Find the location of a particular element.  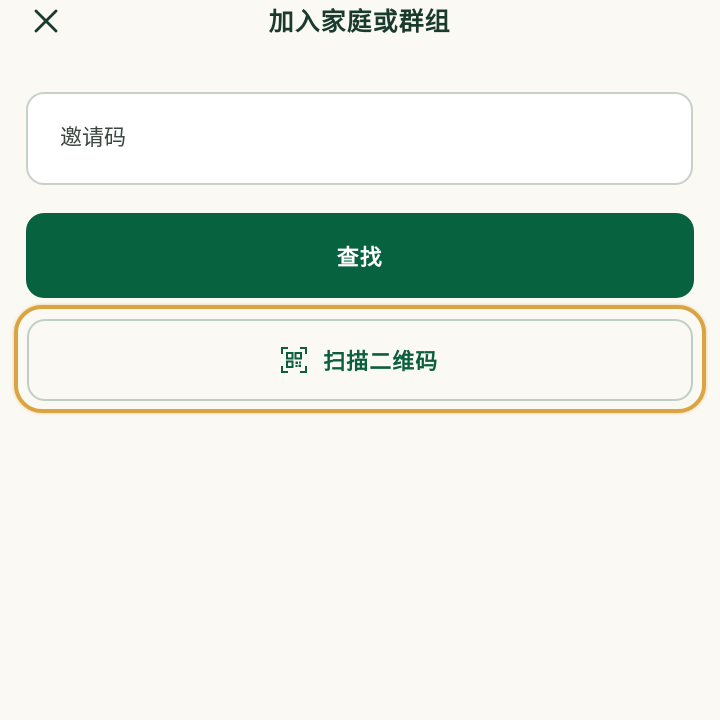

scan-qr-code-button: 扫描二维码 is located at coordinates (360, 360).